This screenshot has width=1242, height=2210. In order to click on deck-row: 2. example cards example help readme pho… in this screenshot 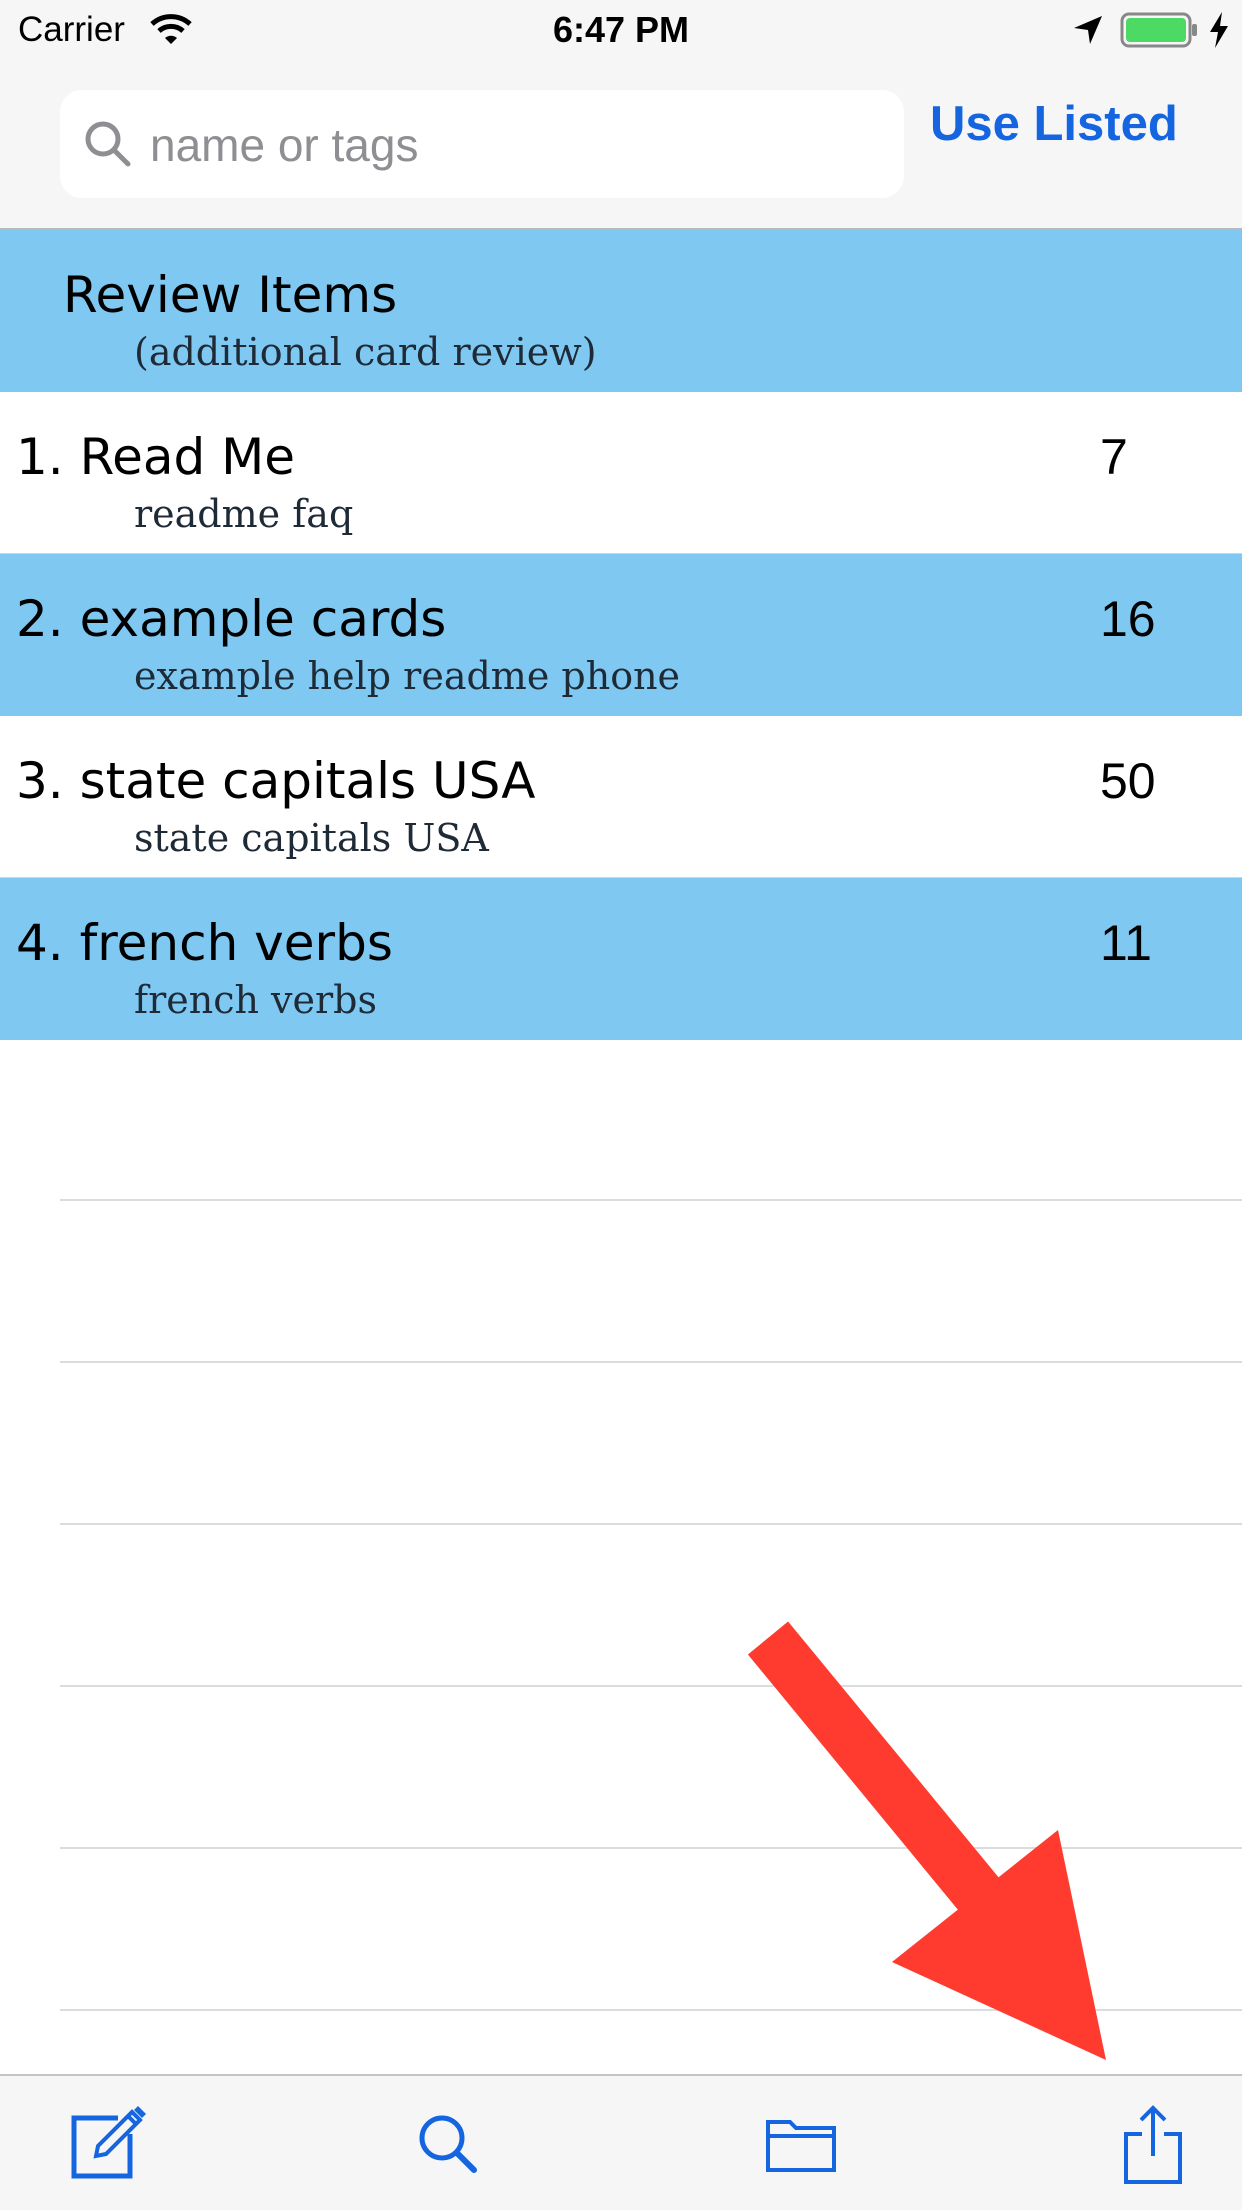, I will do `click(621, 635)`.